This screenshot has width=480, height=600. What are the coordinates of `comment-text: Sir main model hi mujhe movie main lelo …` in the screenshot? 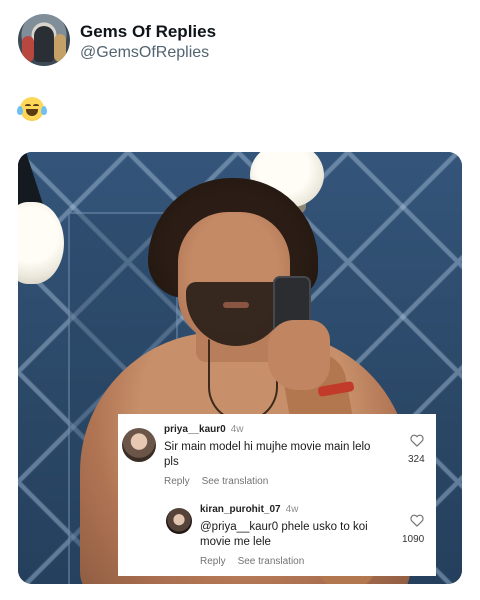 It's located at (267, 454).